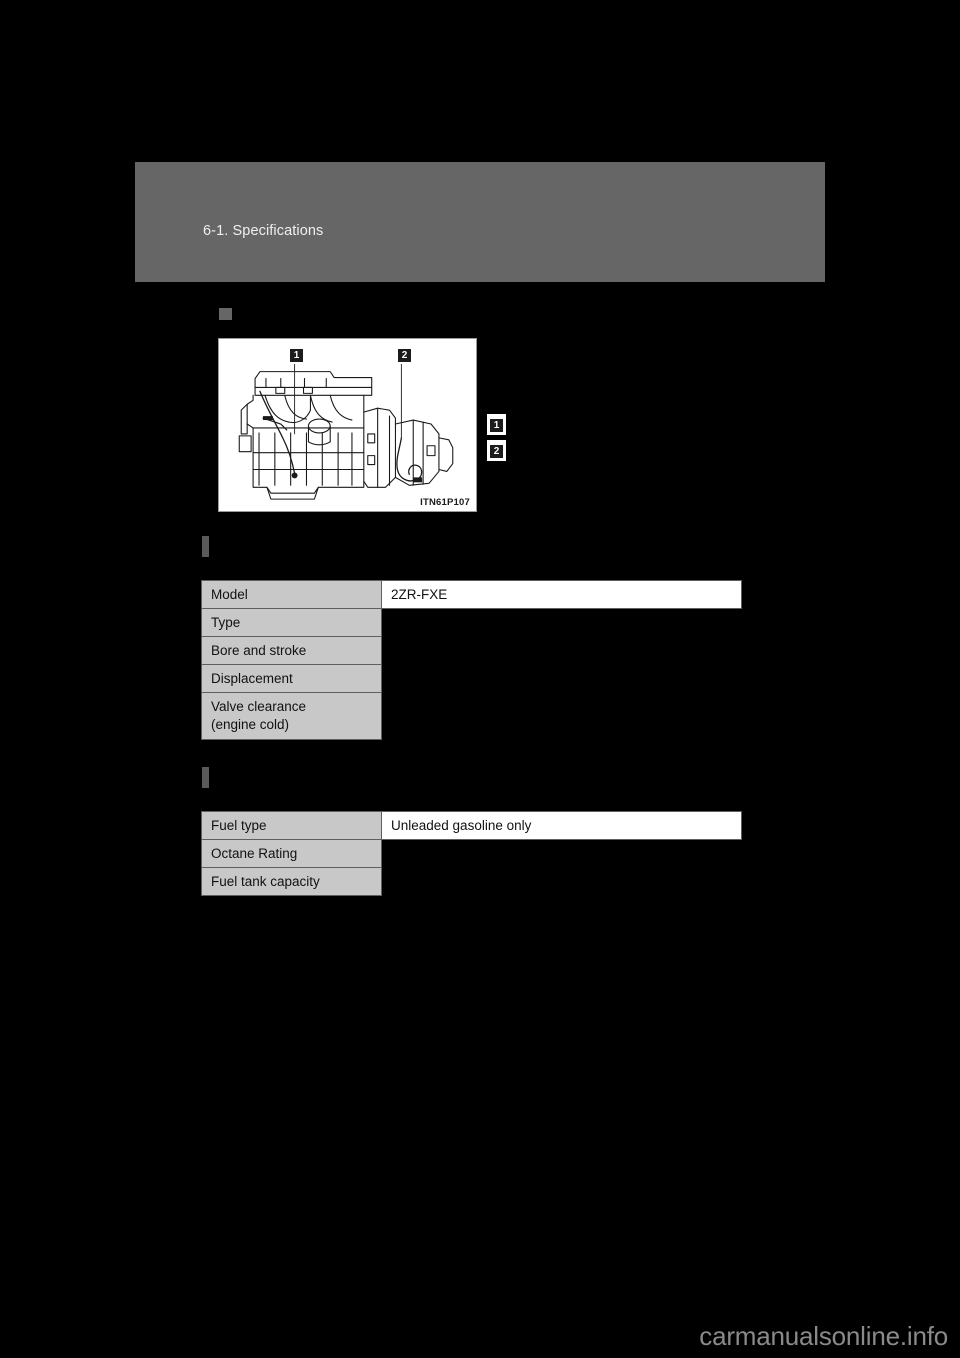 This screenshot has width=960, height=1358. Describe the element at coordinates (480, 222) in the screenshot. I see `page-header-banner: 6-1. Specifications` at that location.